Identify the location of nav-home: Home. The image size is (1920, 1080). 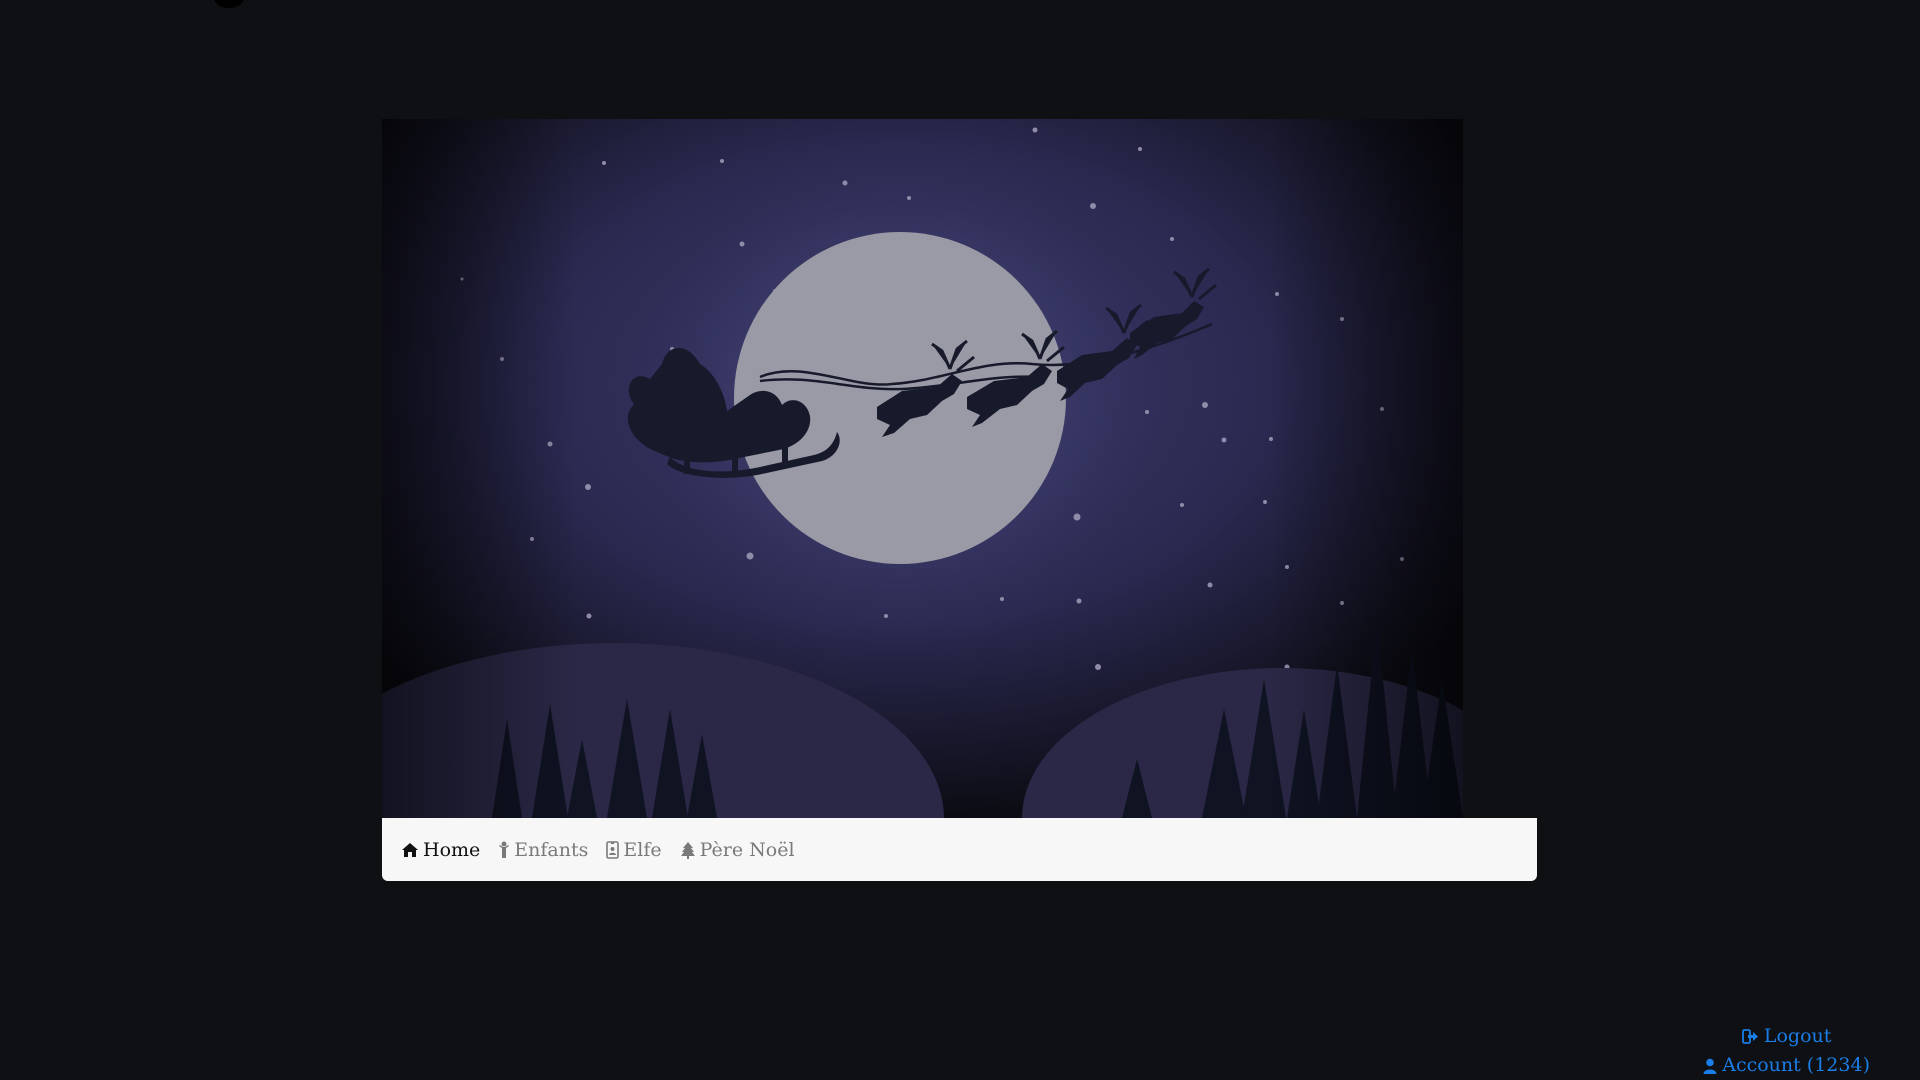
(440, 850).